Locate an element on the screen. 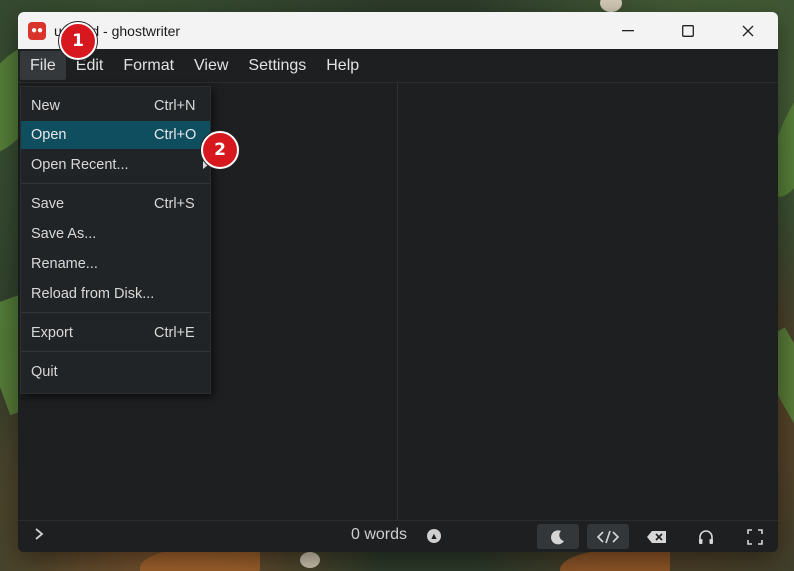 The height and width of the screenshot is (571, 794). menu-format: Format is located at coordinates (148, 65).